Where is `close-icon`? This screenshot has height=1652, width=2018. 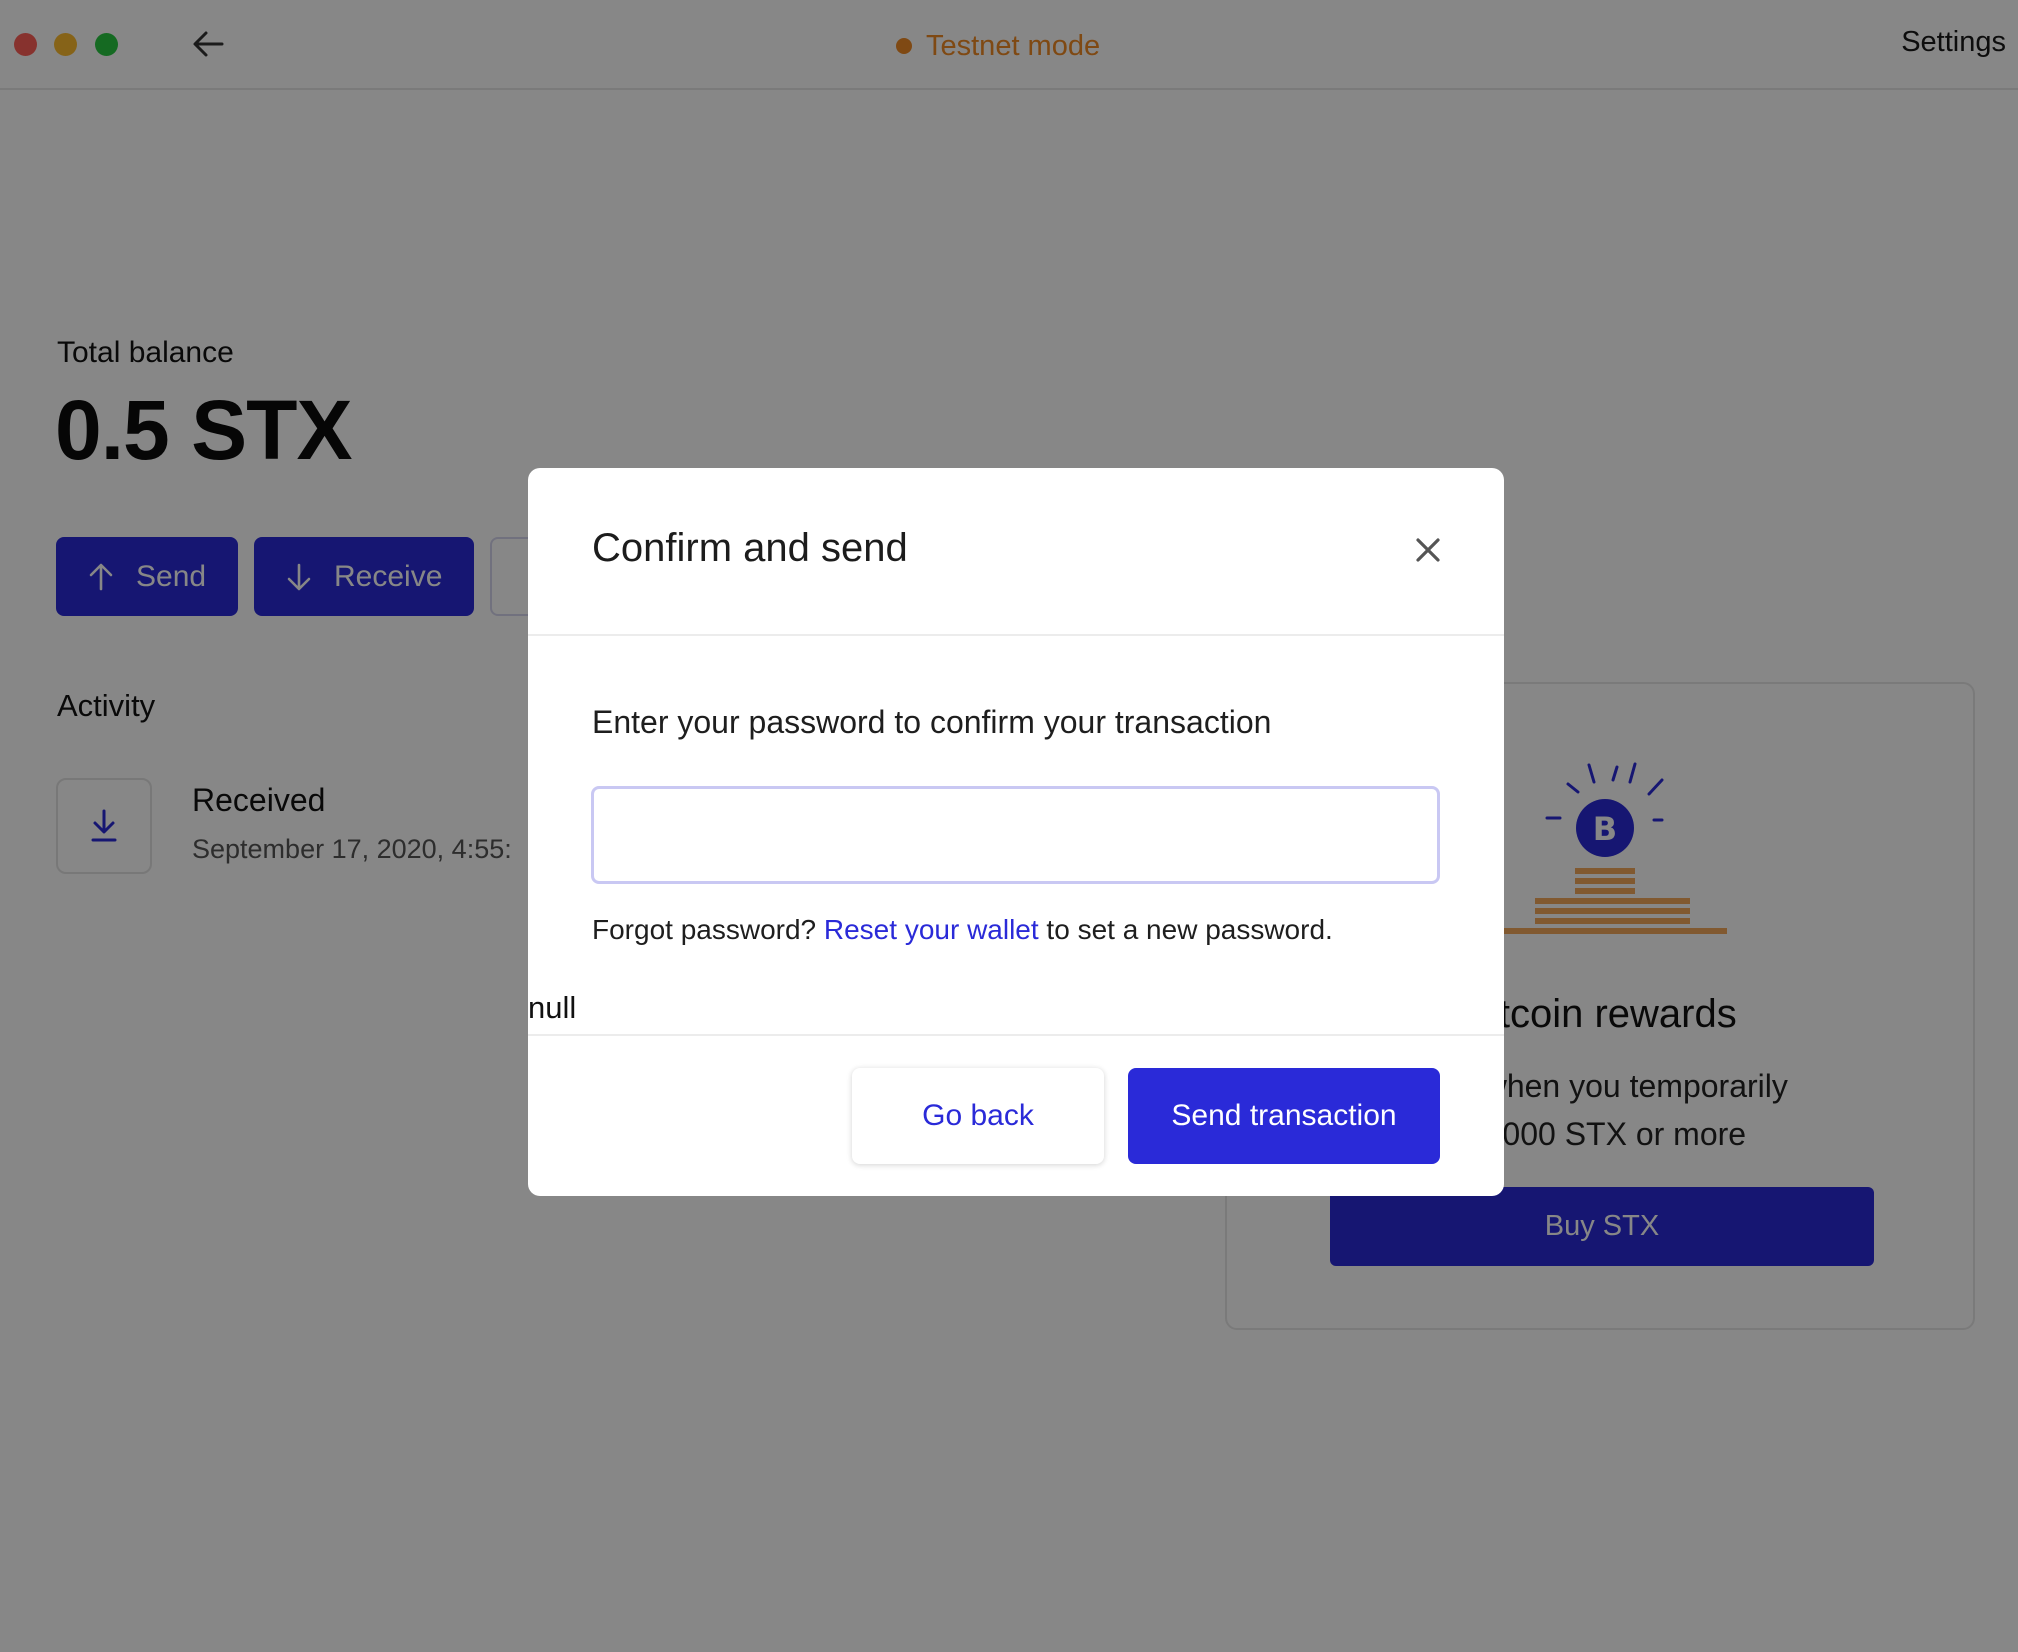
close-icon is located at coordinates (1428, 550).